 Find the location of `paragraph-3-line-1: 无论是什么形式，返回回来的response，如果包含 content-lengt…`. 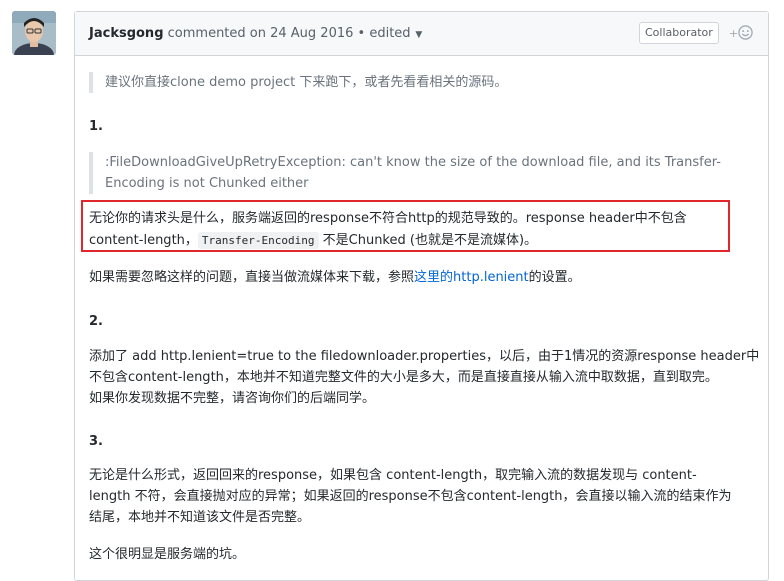

paragraph-3-line-1: 无论是什么形式，返回回来的response，如果包含 content-lengt… is located at coordinates (393, 475).